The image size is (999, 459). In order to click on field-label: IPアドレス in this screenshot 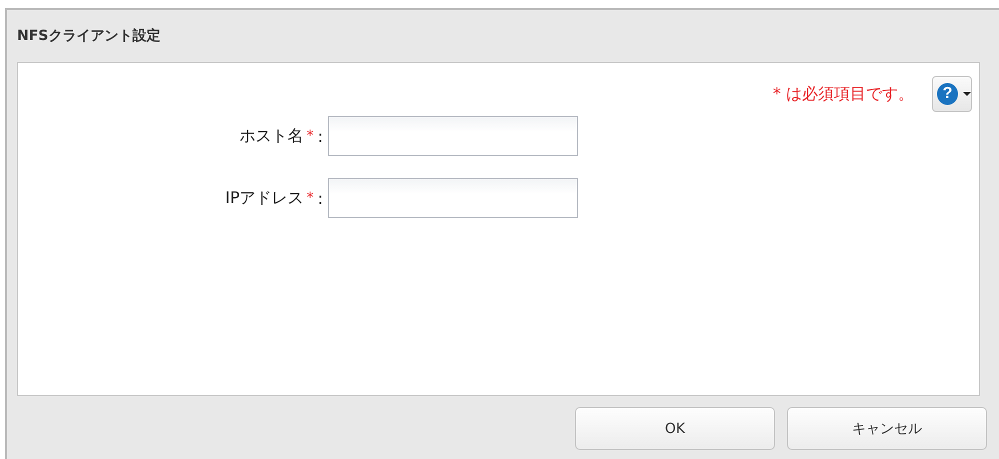, I will do `click(264, 198)`.